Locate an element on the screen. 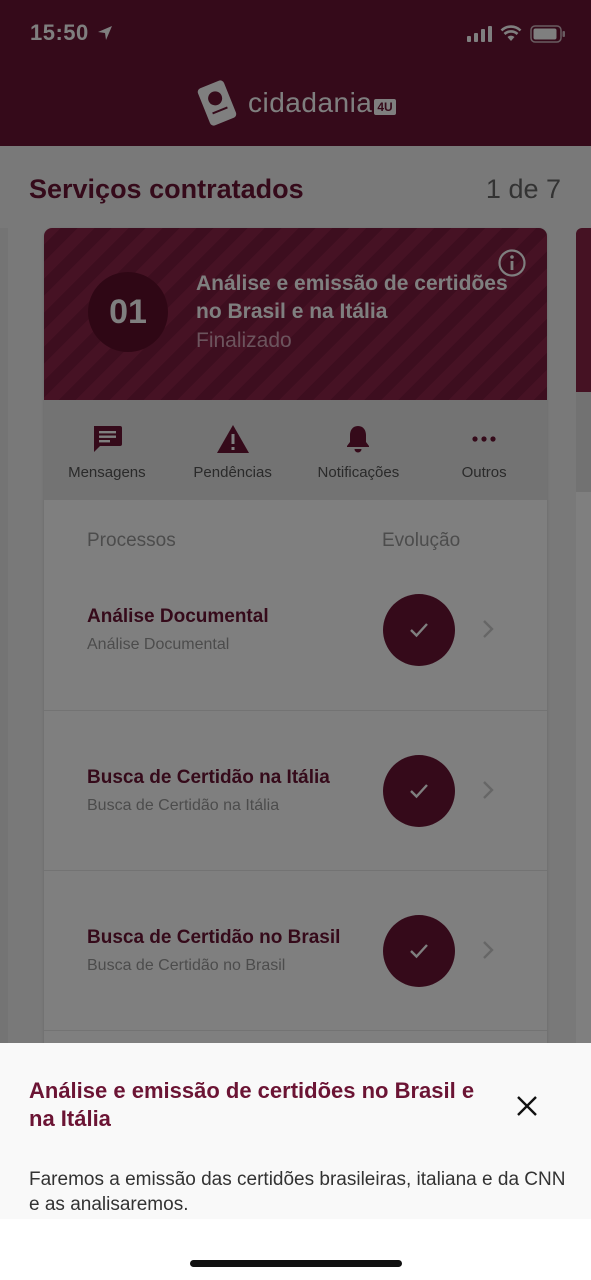  home-indicator is located at coordinates (296, 1263).